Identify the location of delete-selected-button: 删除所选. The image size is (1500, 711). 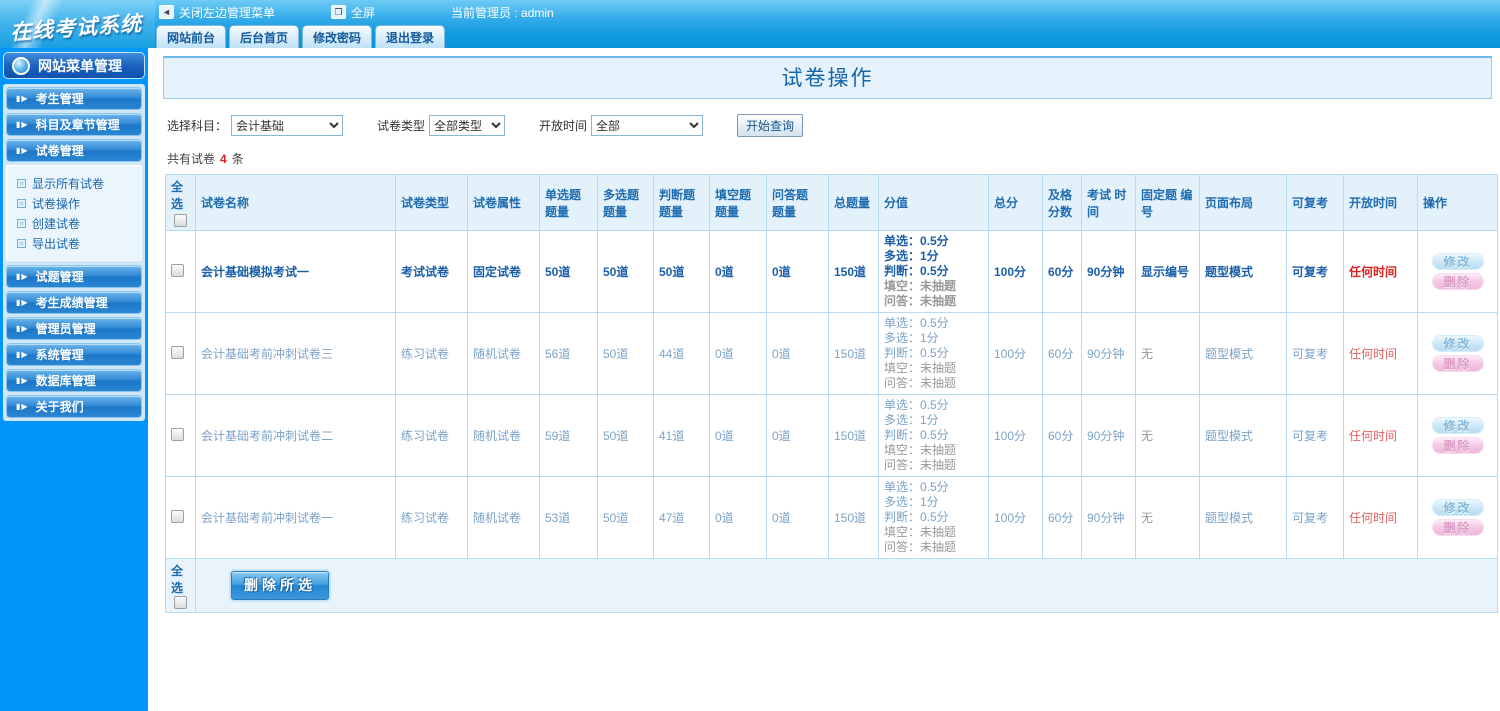
(280, 585).